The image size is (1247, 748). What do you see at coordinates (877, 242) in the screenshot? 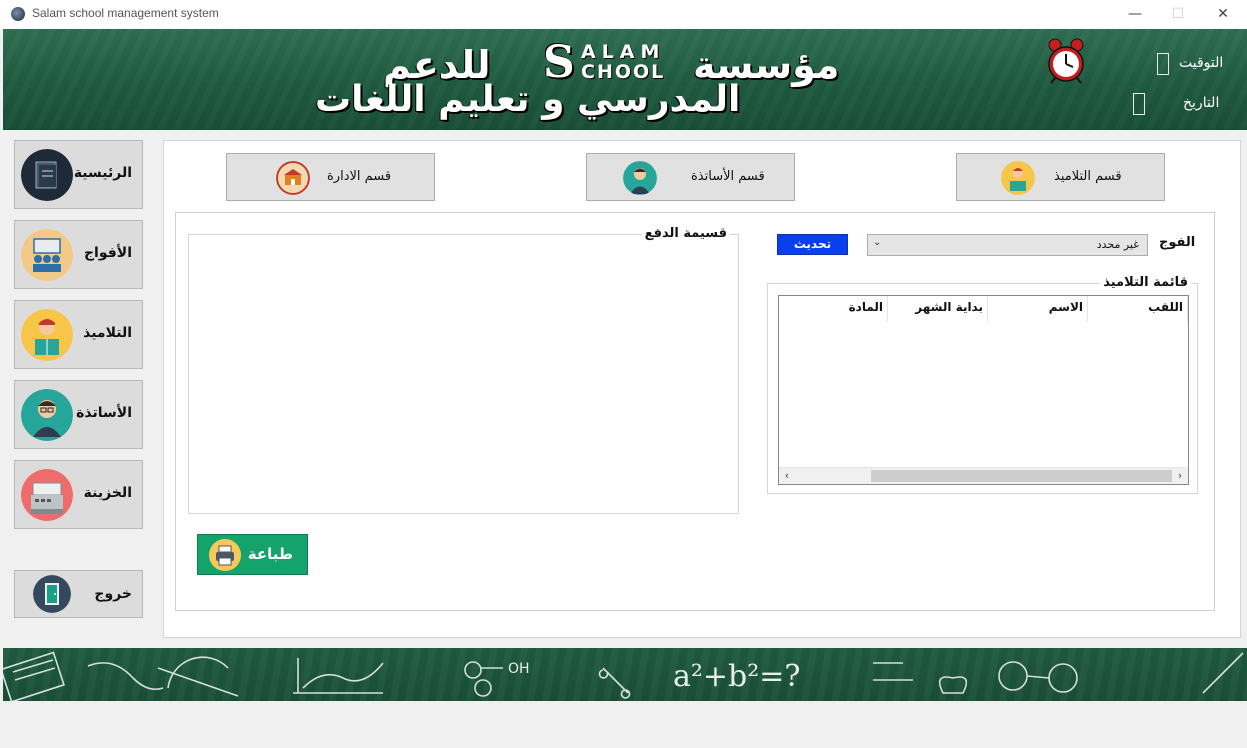
I see `chevron-down-icon: ⌄` at bounding box center [877, 242].